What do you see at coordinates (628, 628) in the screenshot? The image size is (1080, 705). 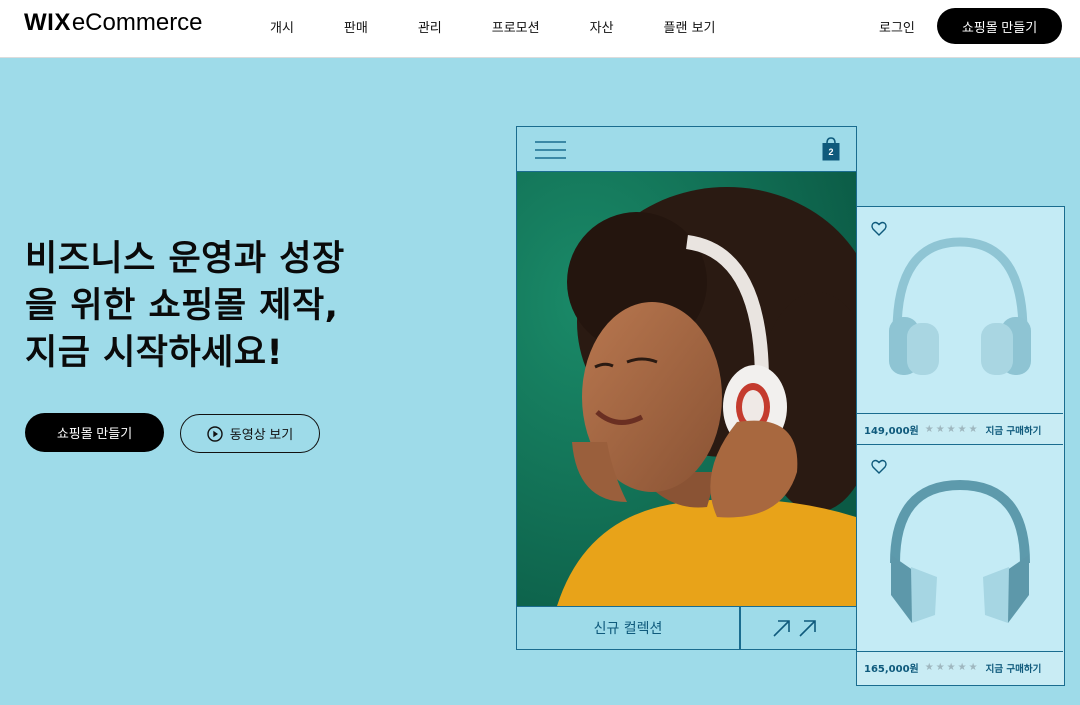 I see `new-collection-link: 신규 컬렉션` at bounding box center [628, 628].